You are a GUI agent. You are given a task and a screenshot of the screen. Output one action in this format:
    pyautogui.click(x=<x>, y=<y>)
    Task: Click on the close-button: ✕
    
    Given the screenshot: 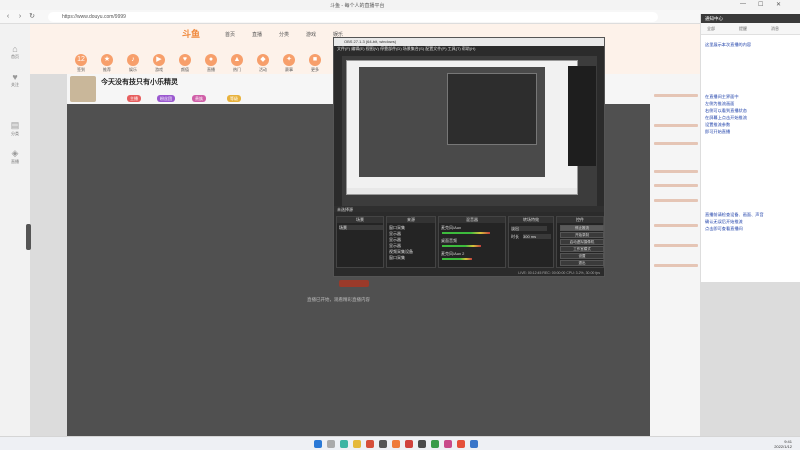 What is the action you would take?
    pyautogui.click(x=778, y=4)
    